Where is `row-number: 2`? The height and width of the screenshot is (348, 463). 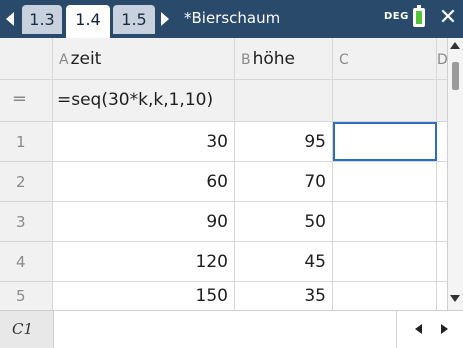
row-number: 2 is located at coordinates (26, 181).